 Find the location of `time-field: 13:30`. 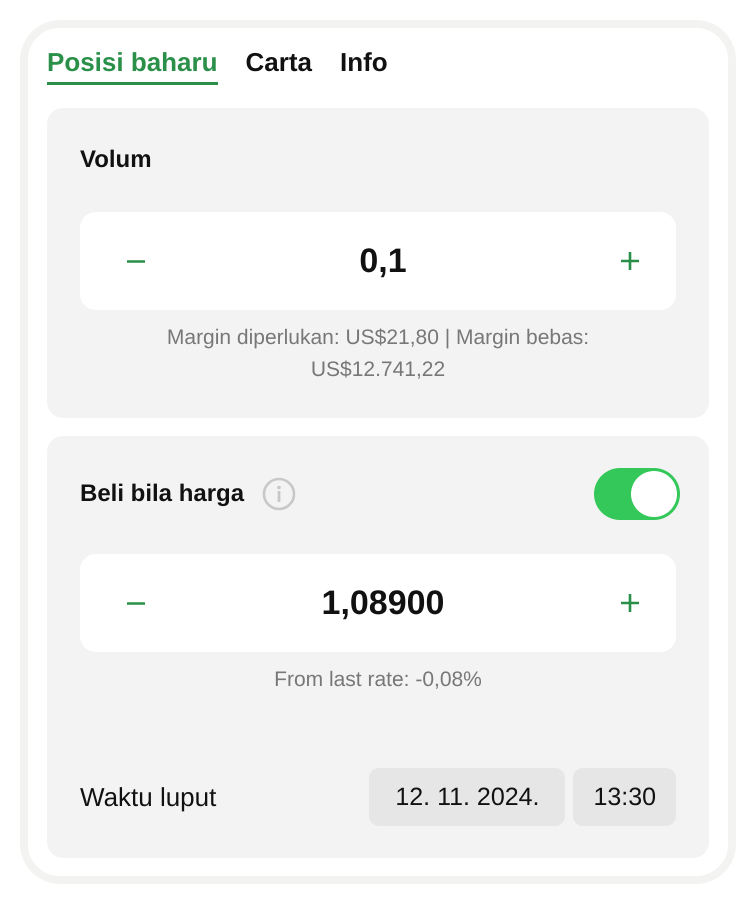

time-field: 13:30 is located at coordinates (624, 797).